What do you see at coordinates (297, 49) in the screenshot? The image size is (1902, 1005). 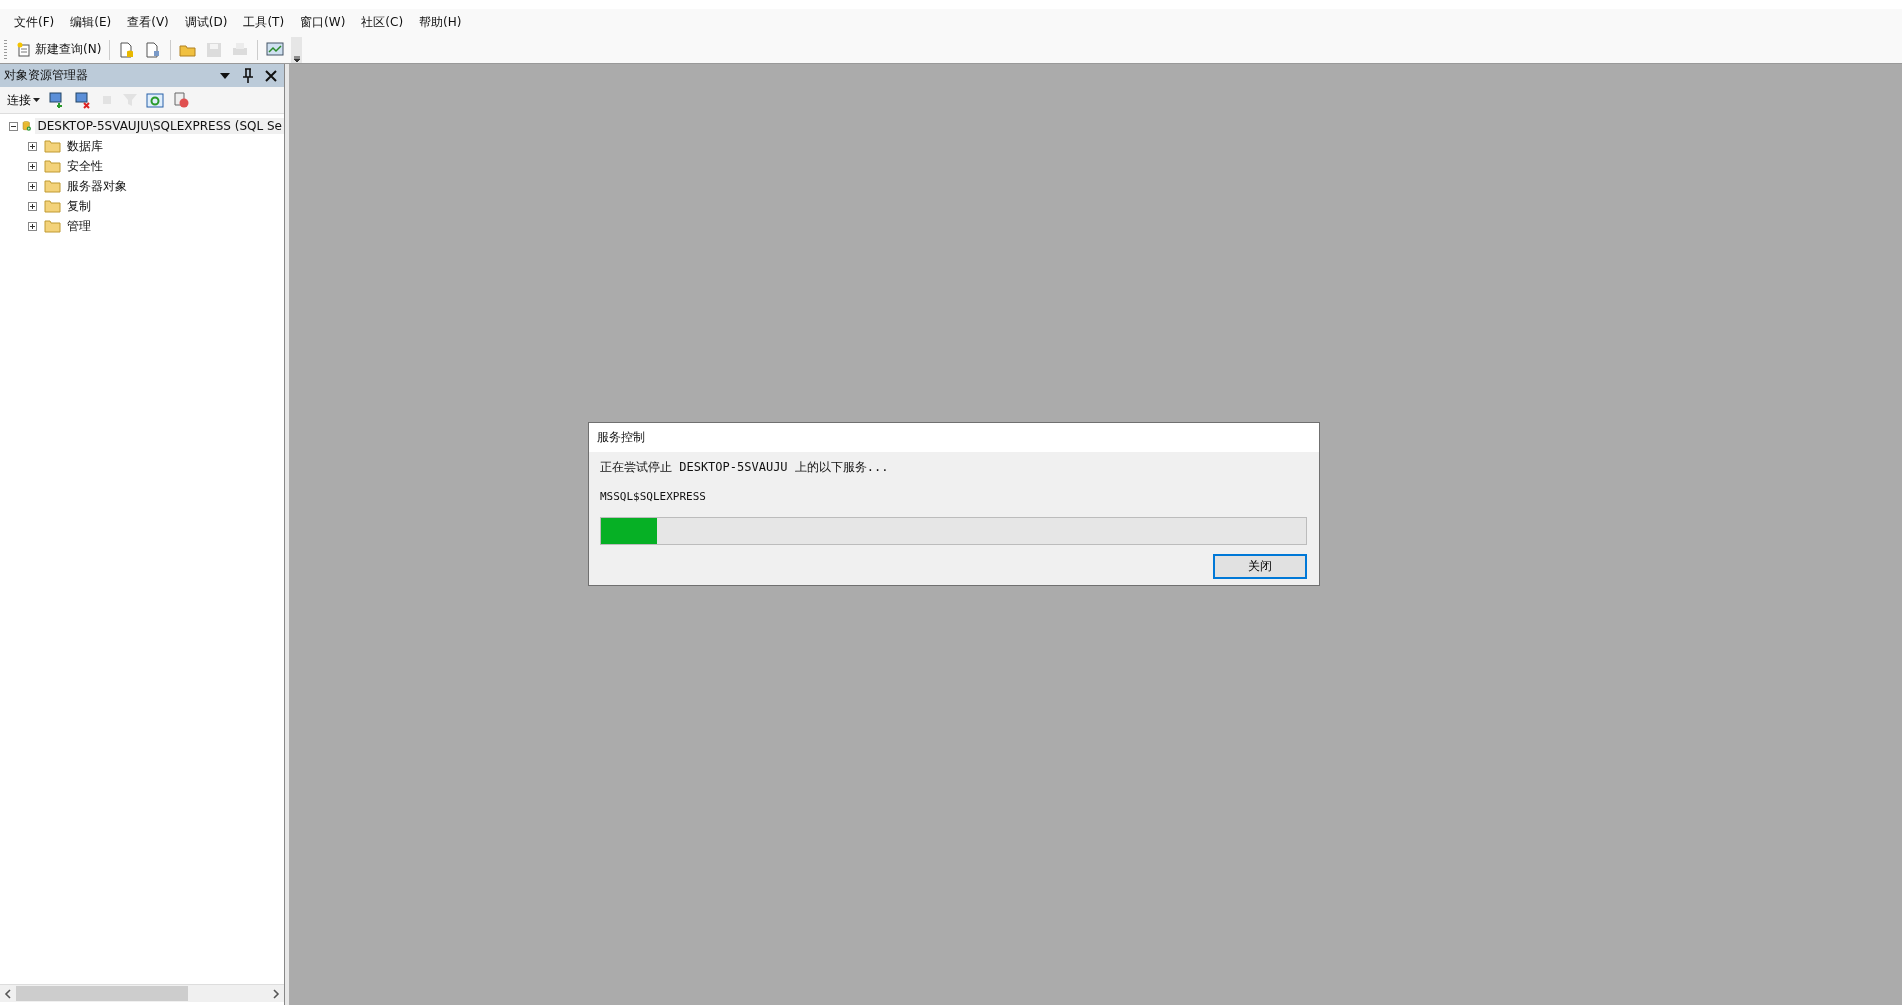 I see `toolbar-overflow-button` at bounding box center [297, 49].